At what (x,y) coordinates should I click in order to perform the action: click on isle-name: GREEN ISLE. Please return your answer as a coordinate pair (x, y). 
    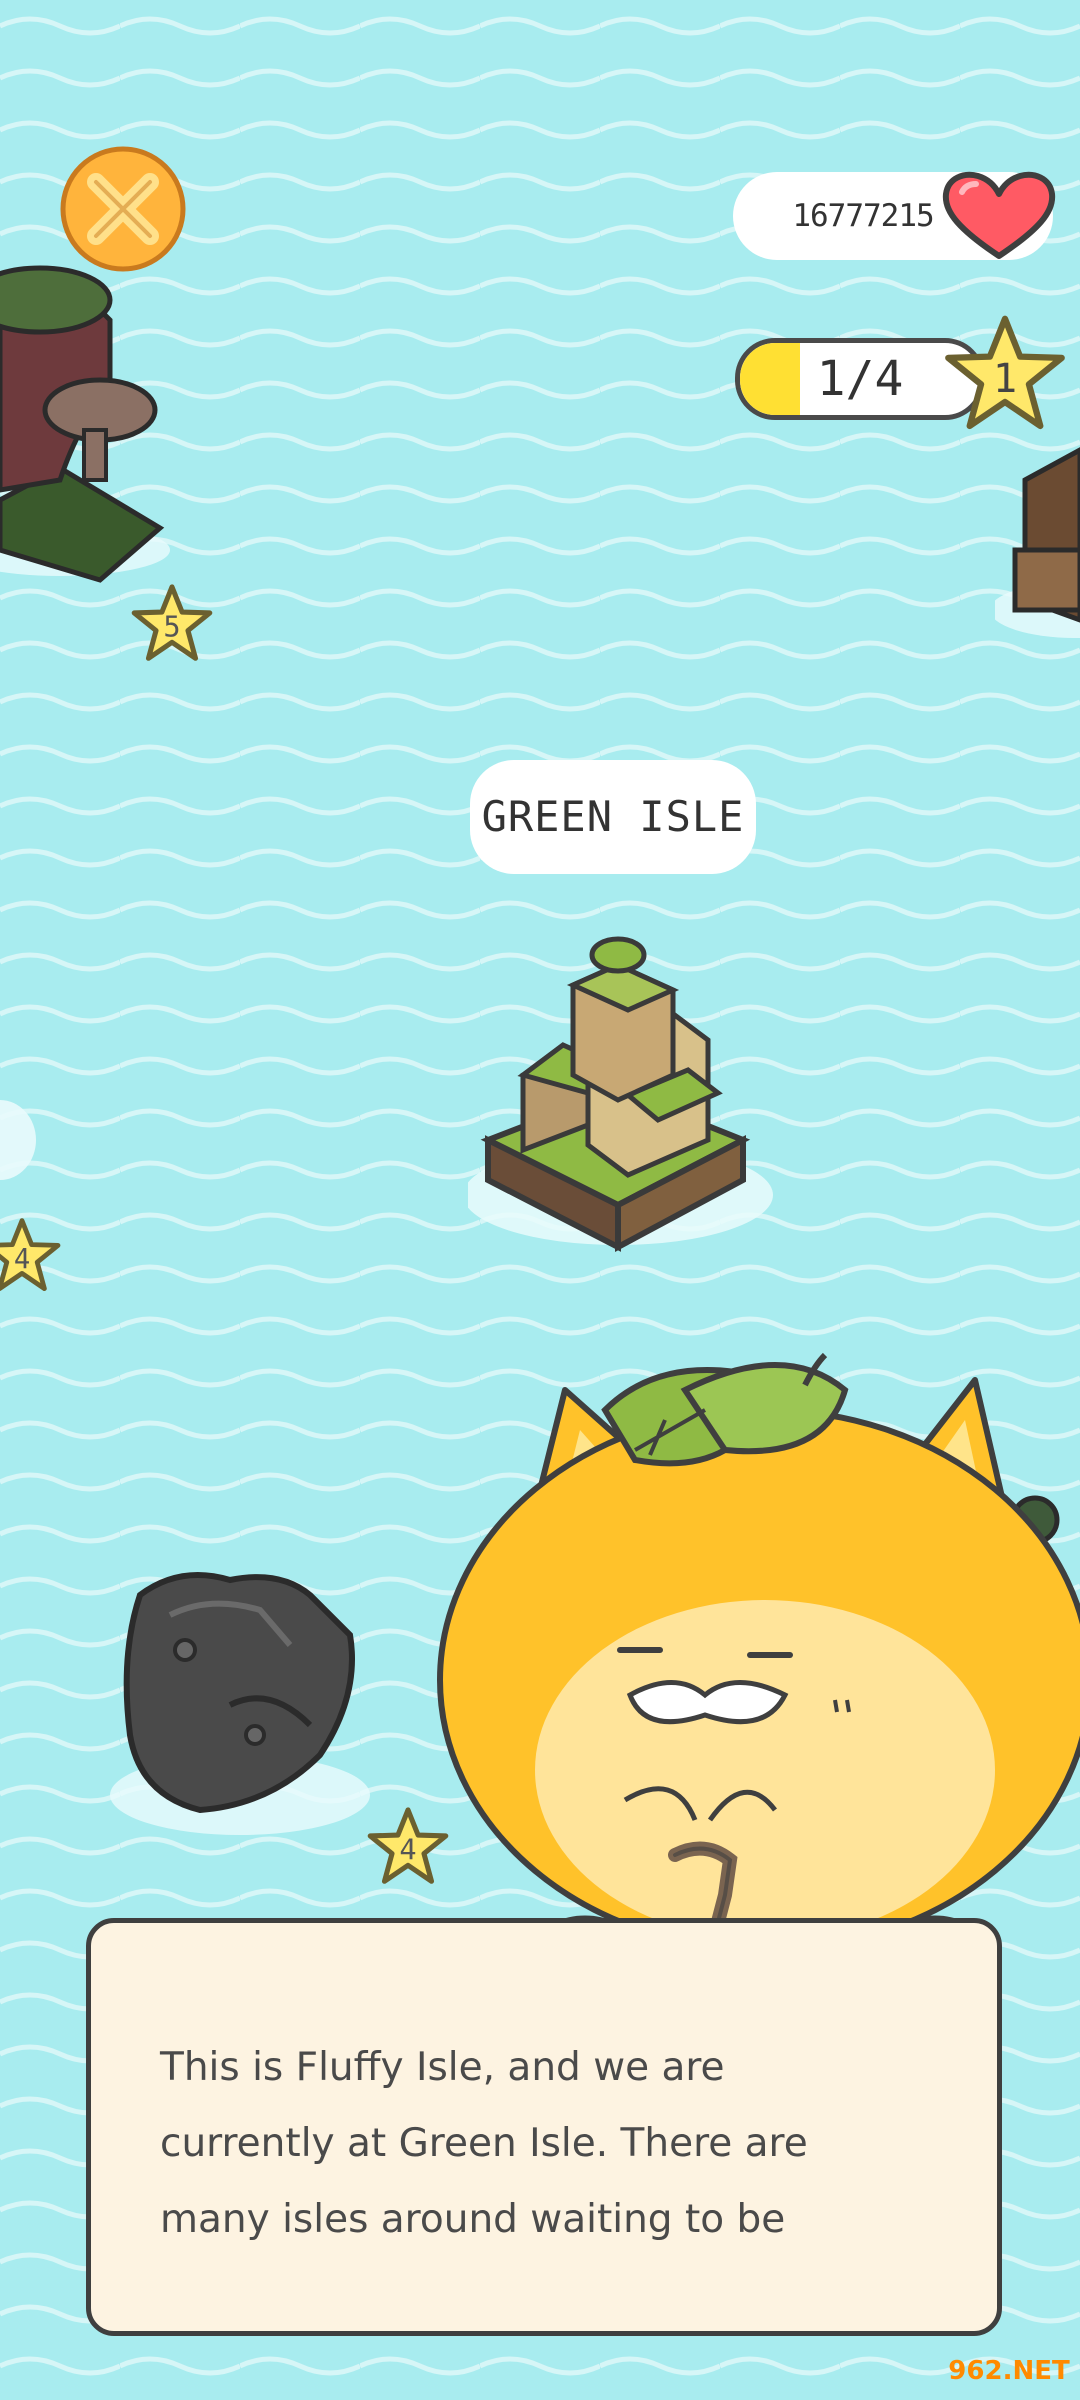
    Looking at the image, I should click on (613, 816).